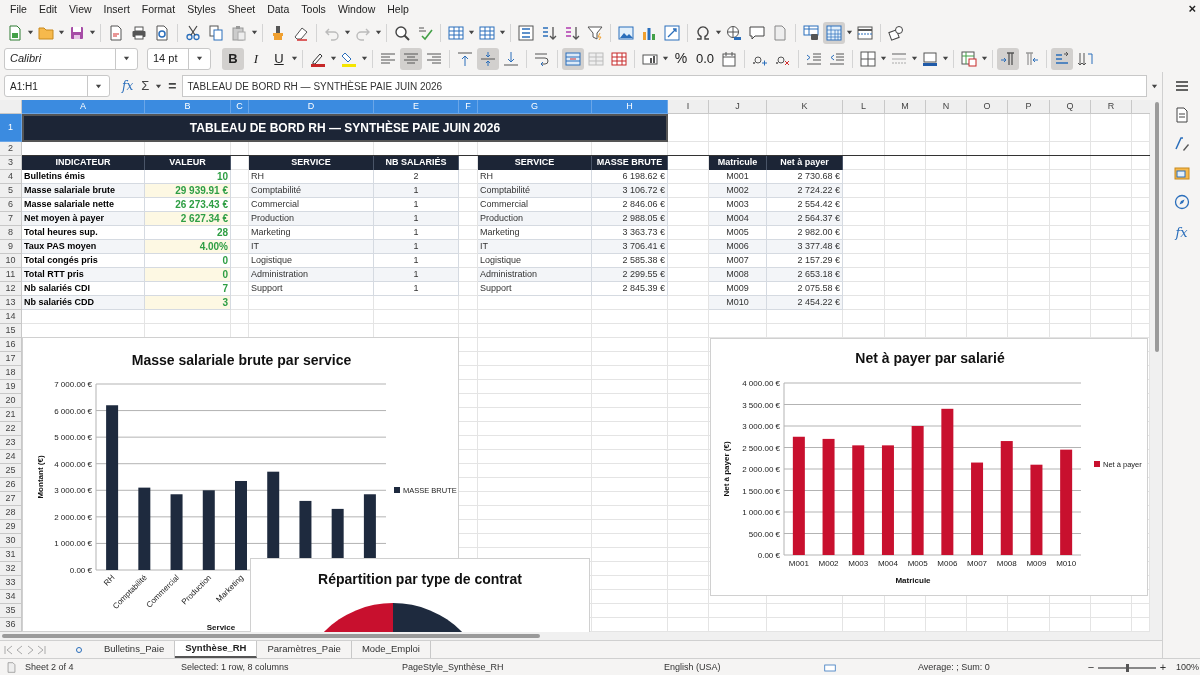  What do you see at coordinates (11, 303) in the screenshot?
I see `row-header: 13` at bounding box center [11, 303].